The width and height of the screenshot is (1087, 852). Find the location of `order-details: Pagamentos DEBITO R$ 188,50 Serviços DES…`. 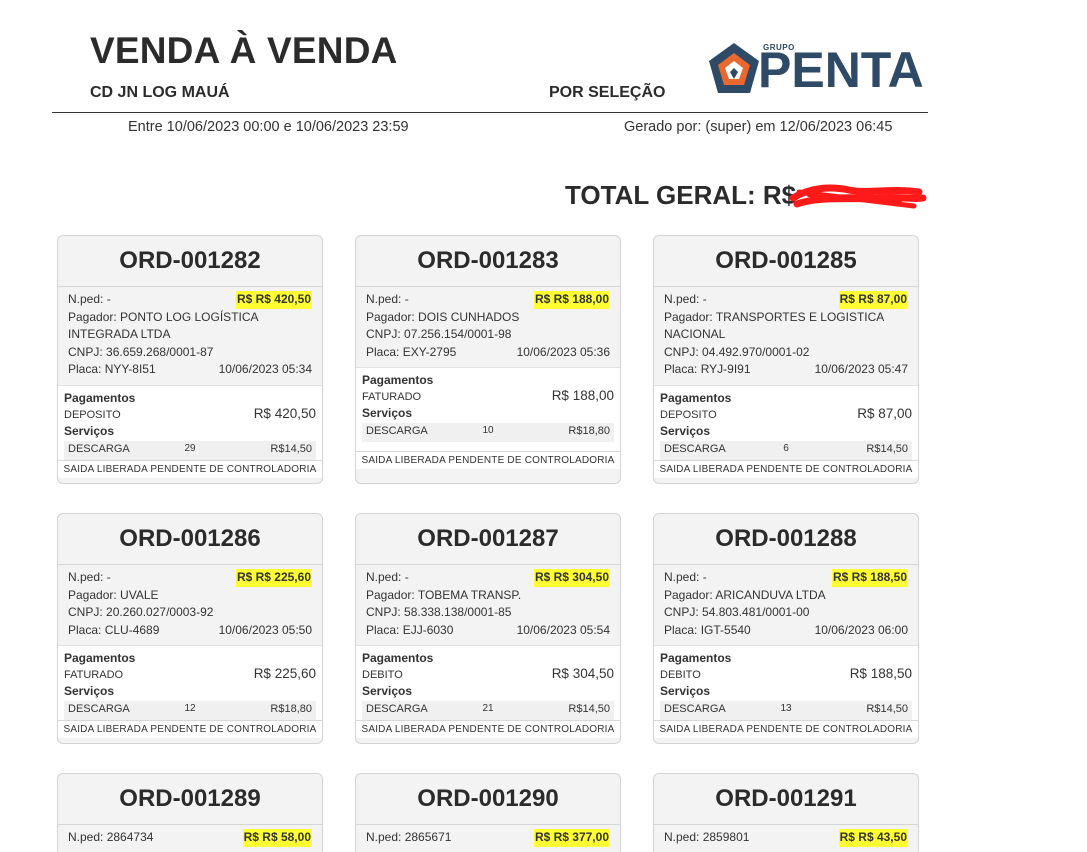

order-details: Pagamentos DEBITO R$ 188,50 Serviços DES… is located at coordinates (786, 682).